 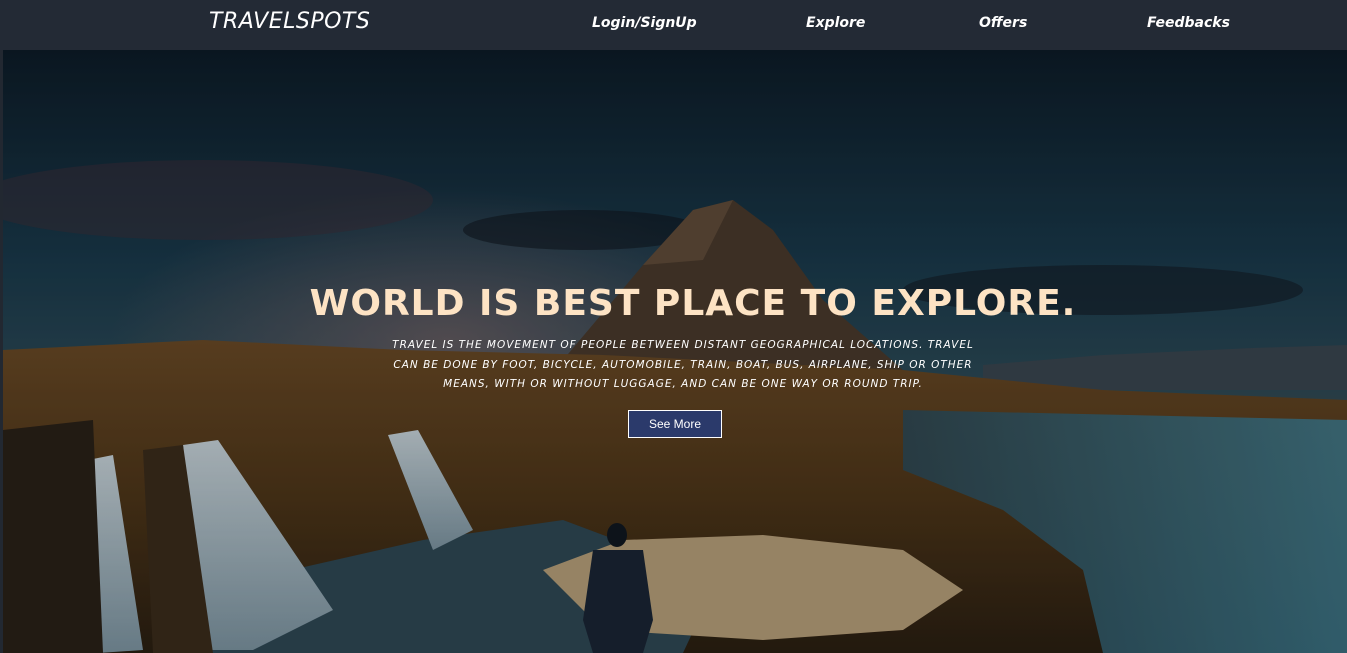 I want to click on nav-login-signup: Login/SignUp, so click(x=644, y=23).